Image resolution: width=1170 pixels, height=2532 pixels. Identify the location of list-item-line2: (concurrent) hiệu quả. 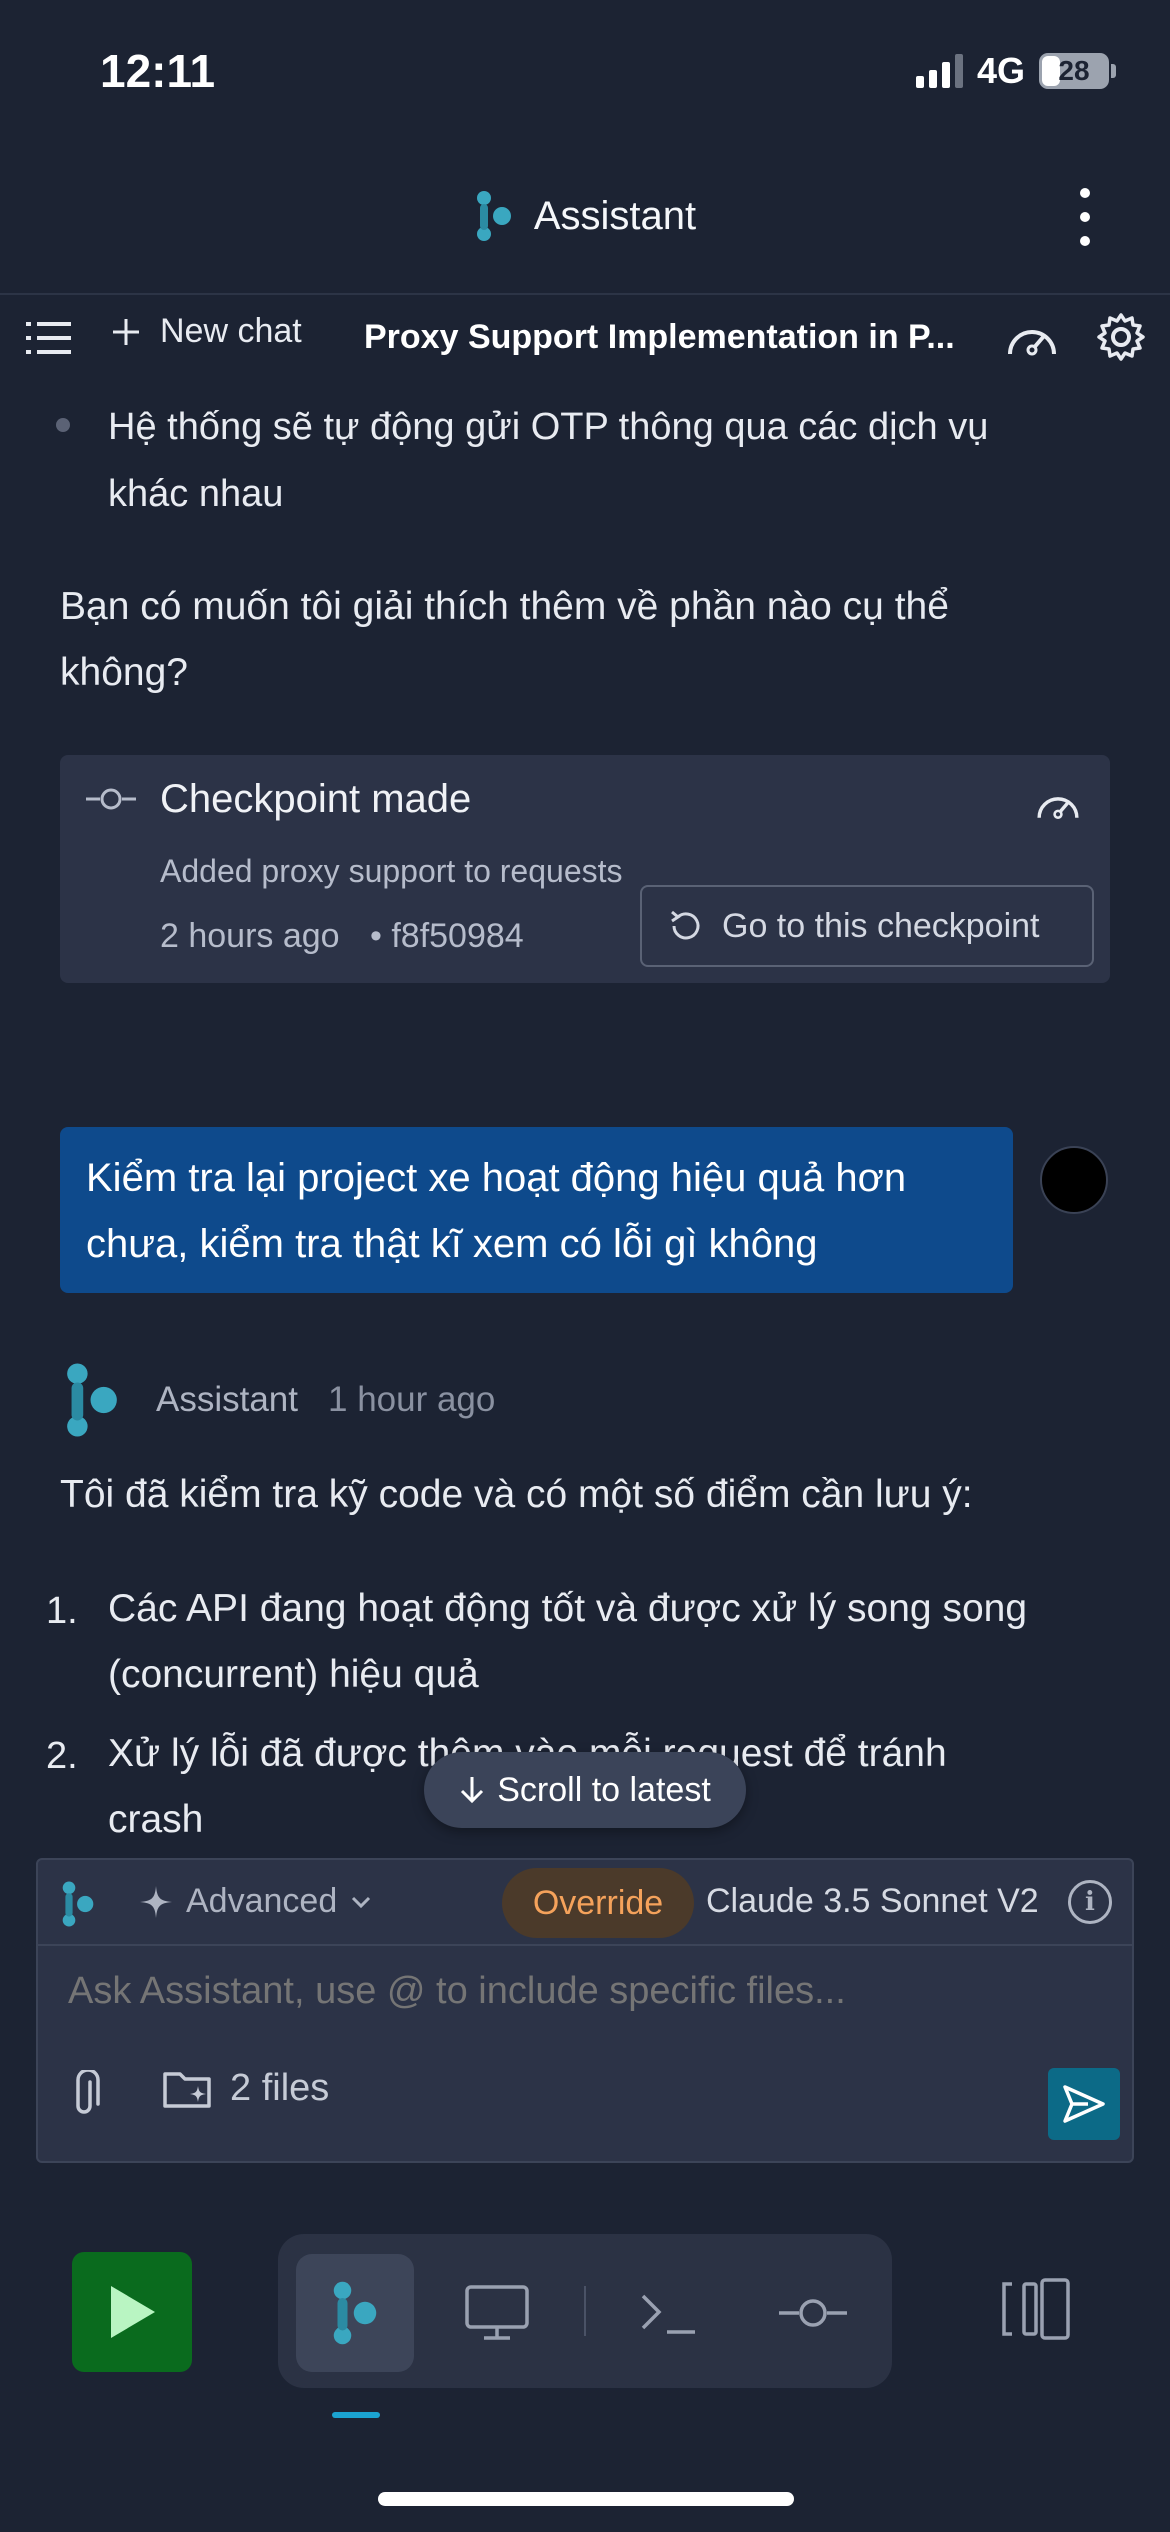
(293, 1674).